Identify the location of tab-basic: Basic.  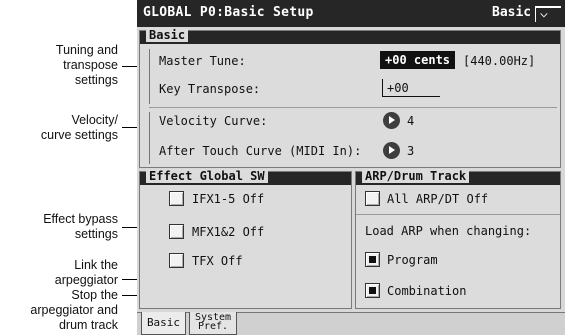
(163, 323).